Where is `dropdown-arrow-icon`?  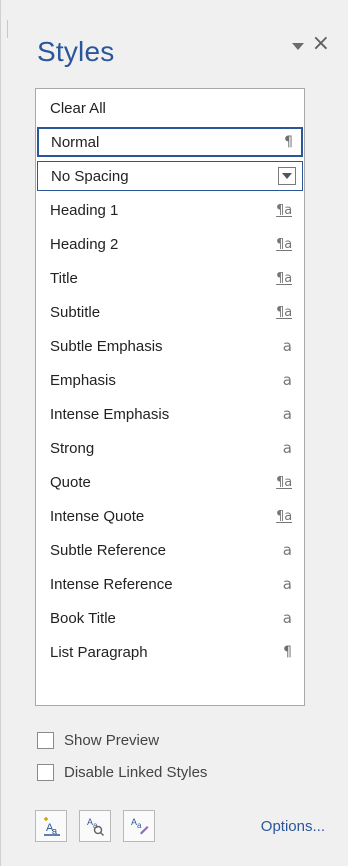
dropdown-arrow-icon is located at coordinates (297, 46).